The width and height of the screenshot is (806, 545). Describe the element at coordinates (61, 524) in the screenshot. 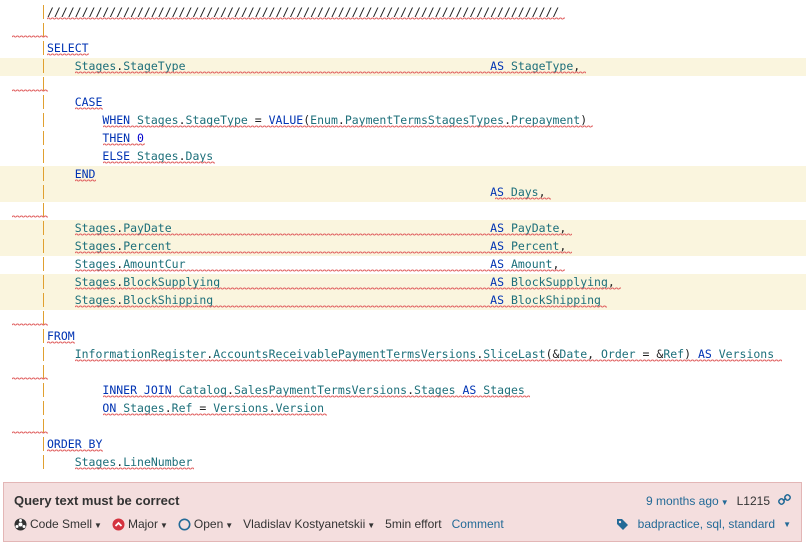

I see `issue-type-label: Code Smell` at that location.